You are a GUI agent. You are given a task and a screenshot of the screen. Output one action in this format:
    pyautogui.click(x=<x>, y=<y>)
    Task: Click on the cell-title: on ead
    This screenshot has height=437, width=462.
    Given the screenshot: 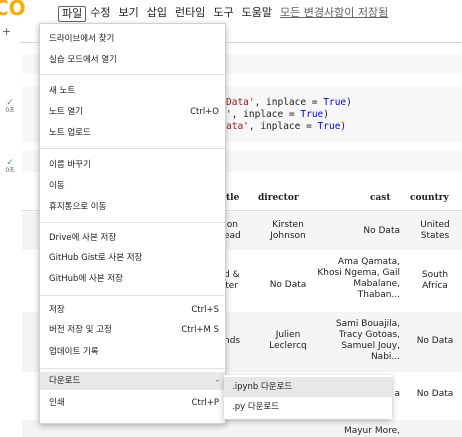 What is the action you would take?
    pyautogui.click(x=232, y=230)
    